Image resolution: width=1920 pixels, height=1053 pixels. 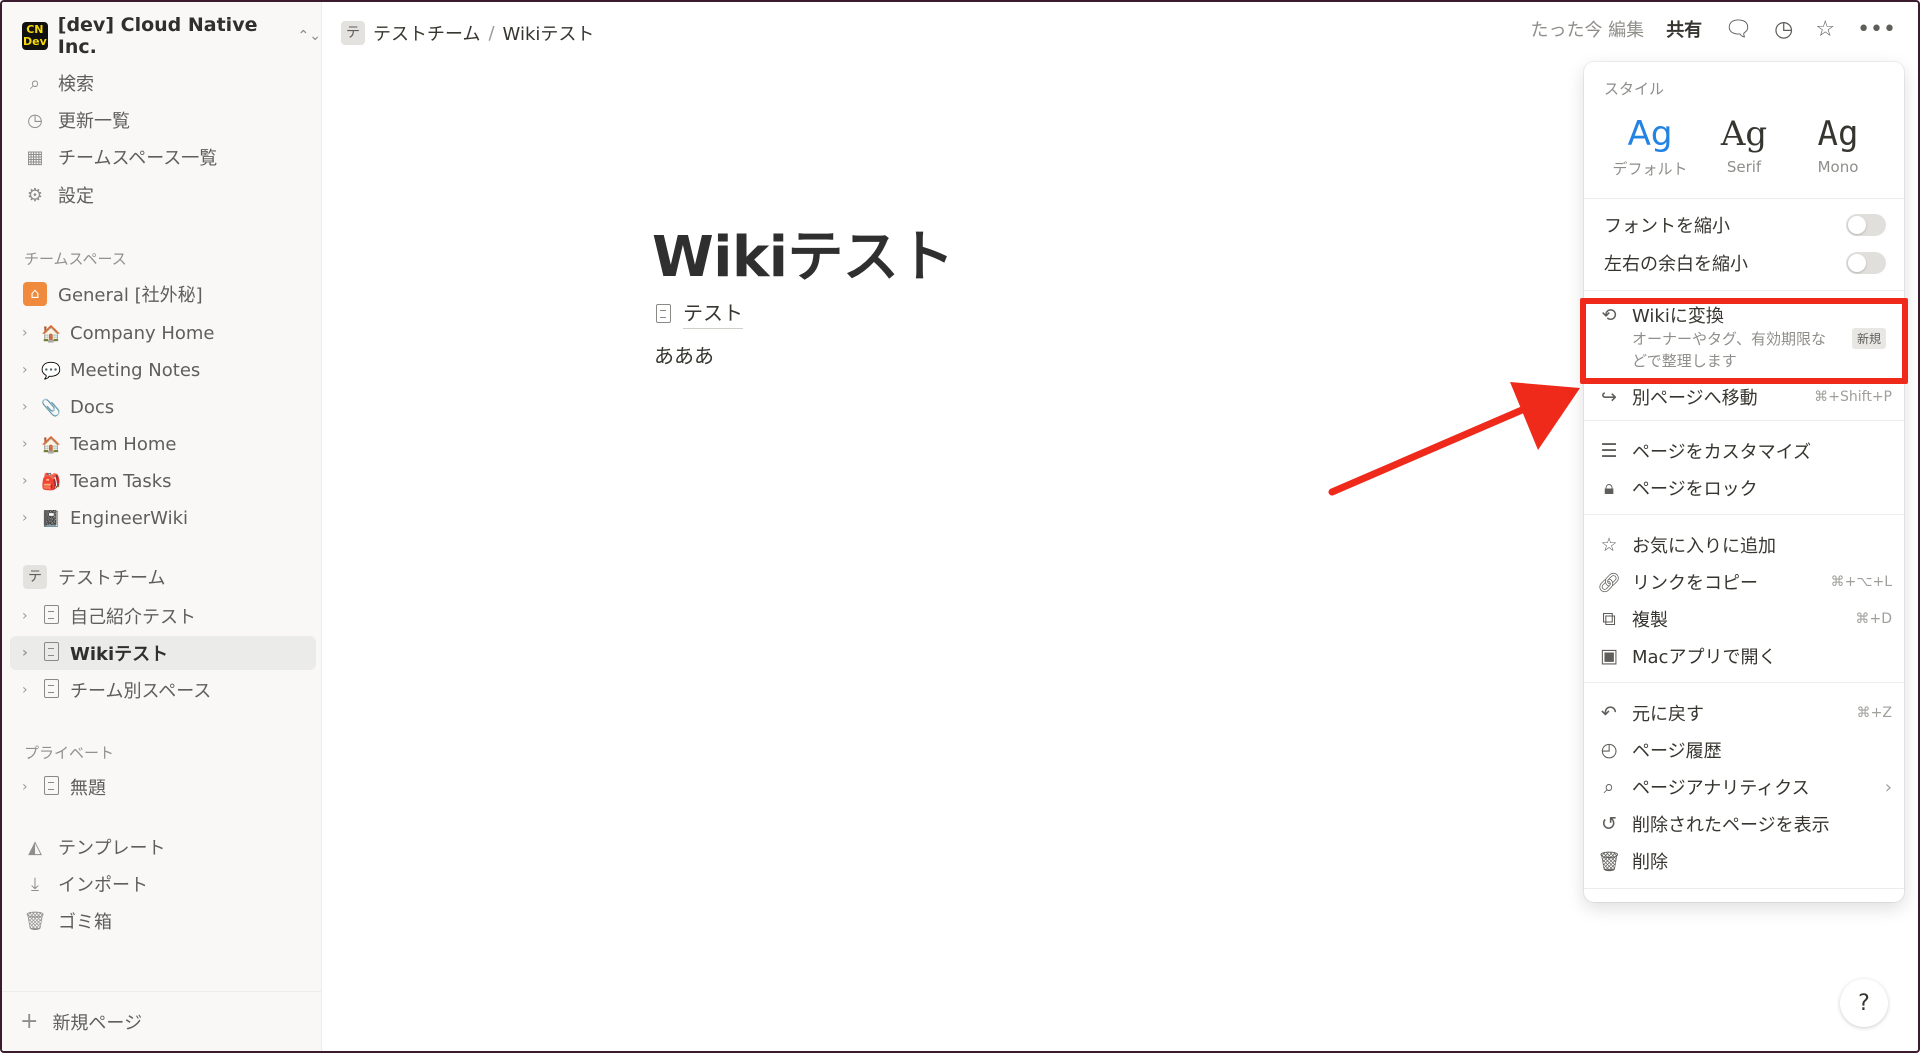 I want to click on sidebar-item-self-intro: › 自己紹介テスト, so click(x=163, y=616).